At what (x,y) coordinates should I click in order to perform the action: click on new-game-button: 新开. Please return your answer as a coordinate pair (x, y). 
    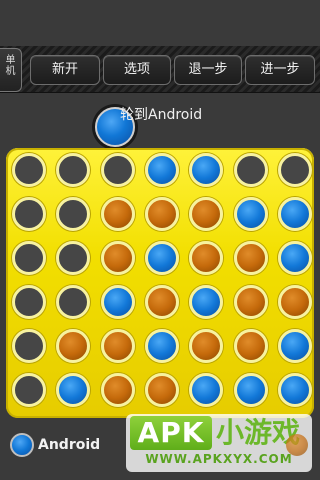
    Looking at the image, I should click on (65, 70).